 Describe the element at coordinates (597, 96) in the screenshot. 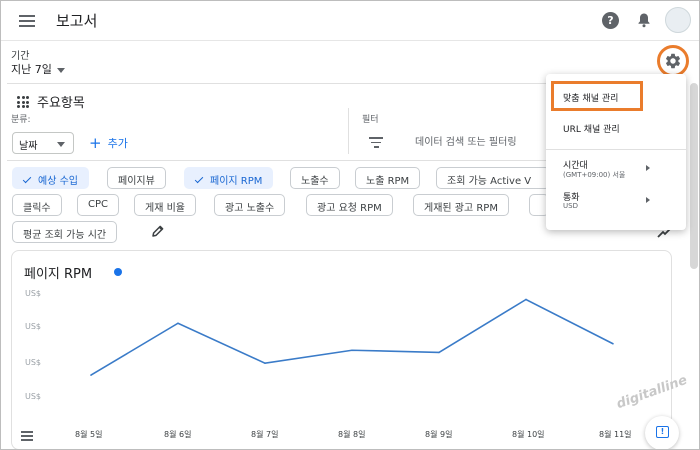

I see `highlight-box` at that location.